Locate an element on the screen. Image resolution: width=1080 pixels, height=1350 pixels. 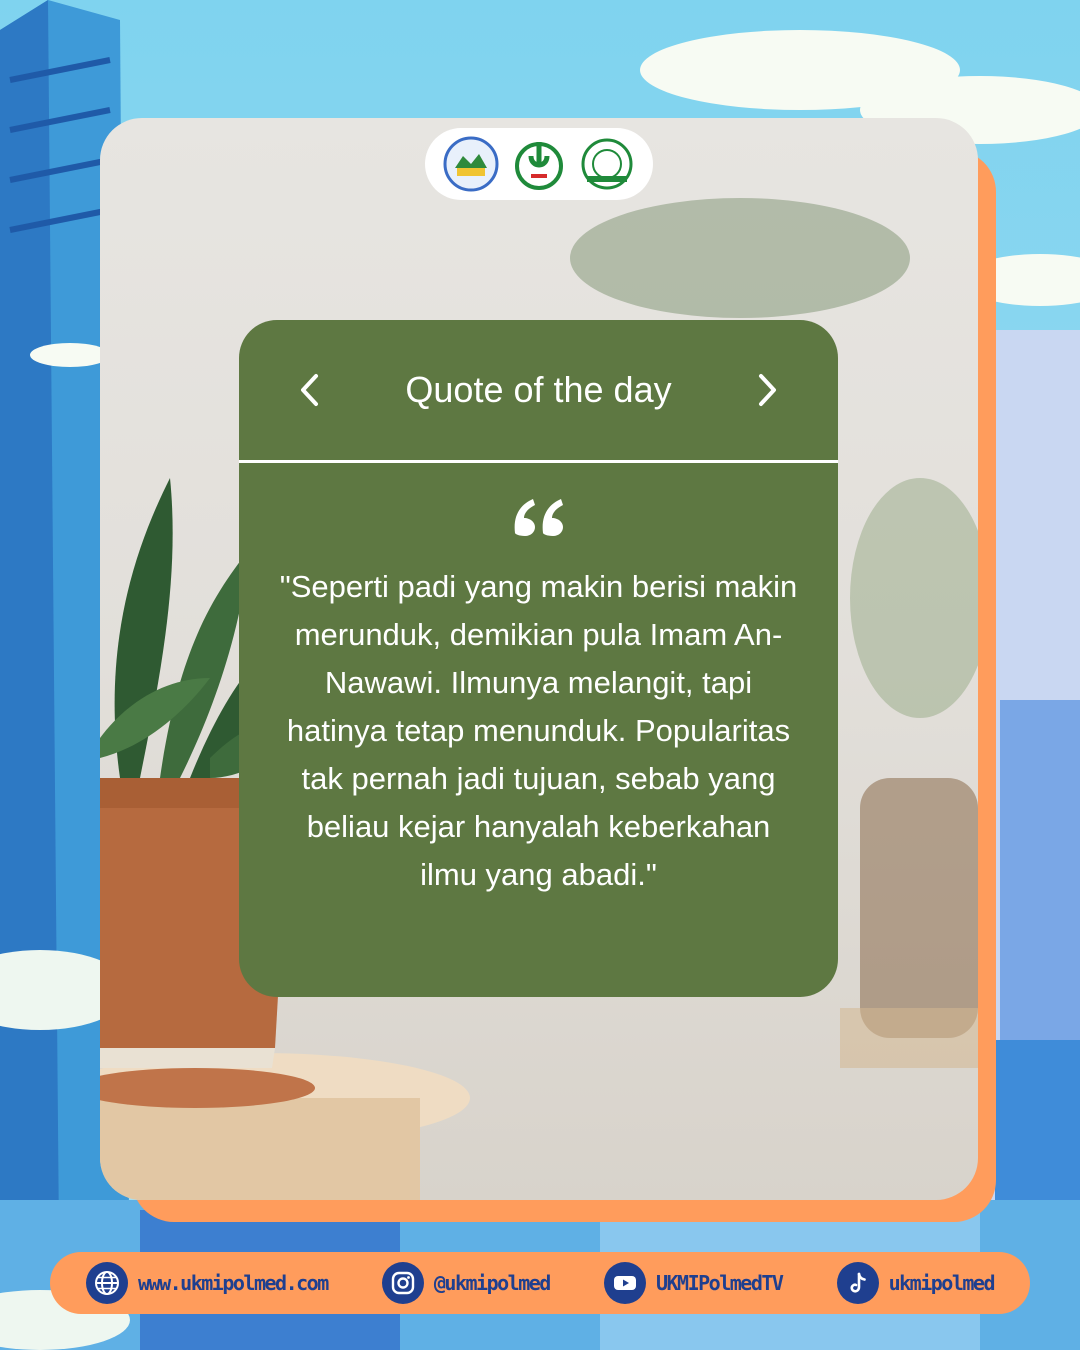
tiktok-icon is located at coordinates (857, 1283).